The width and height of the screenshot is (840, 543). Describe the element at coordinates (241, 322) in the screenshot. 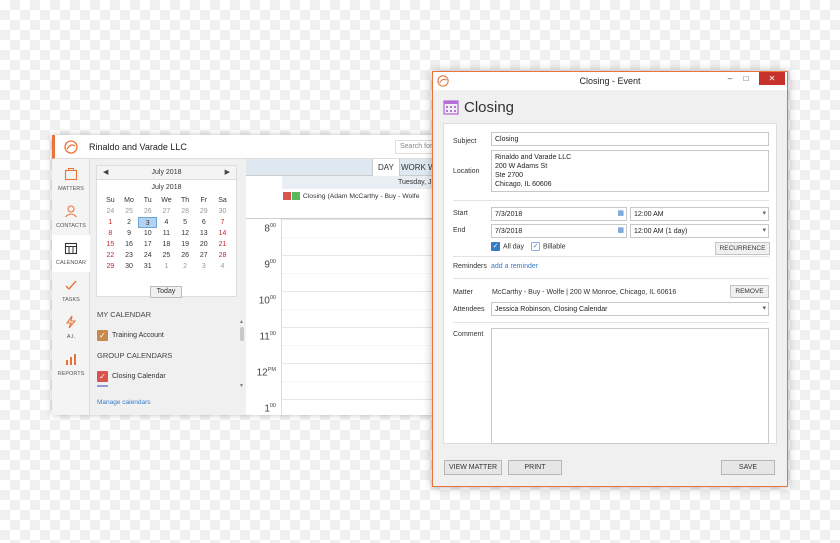

I see `scroll-up-icon: ▲` at that location.